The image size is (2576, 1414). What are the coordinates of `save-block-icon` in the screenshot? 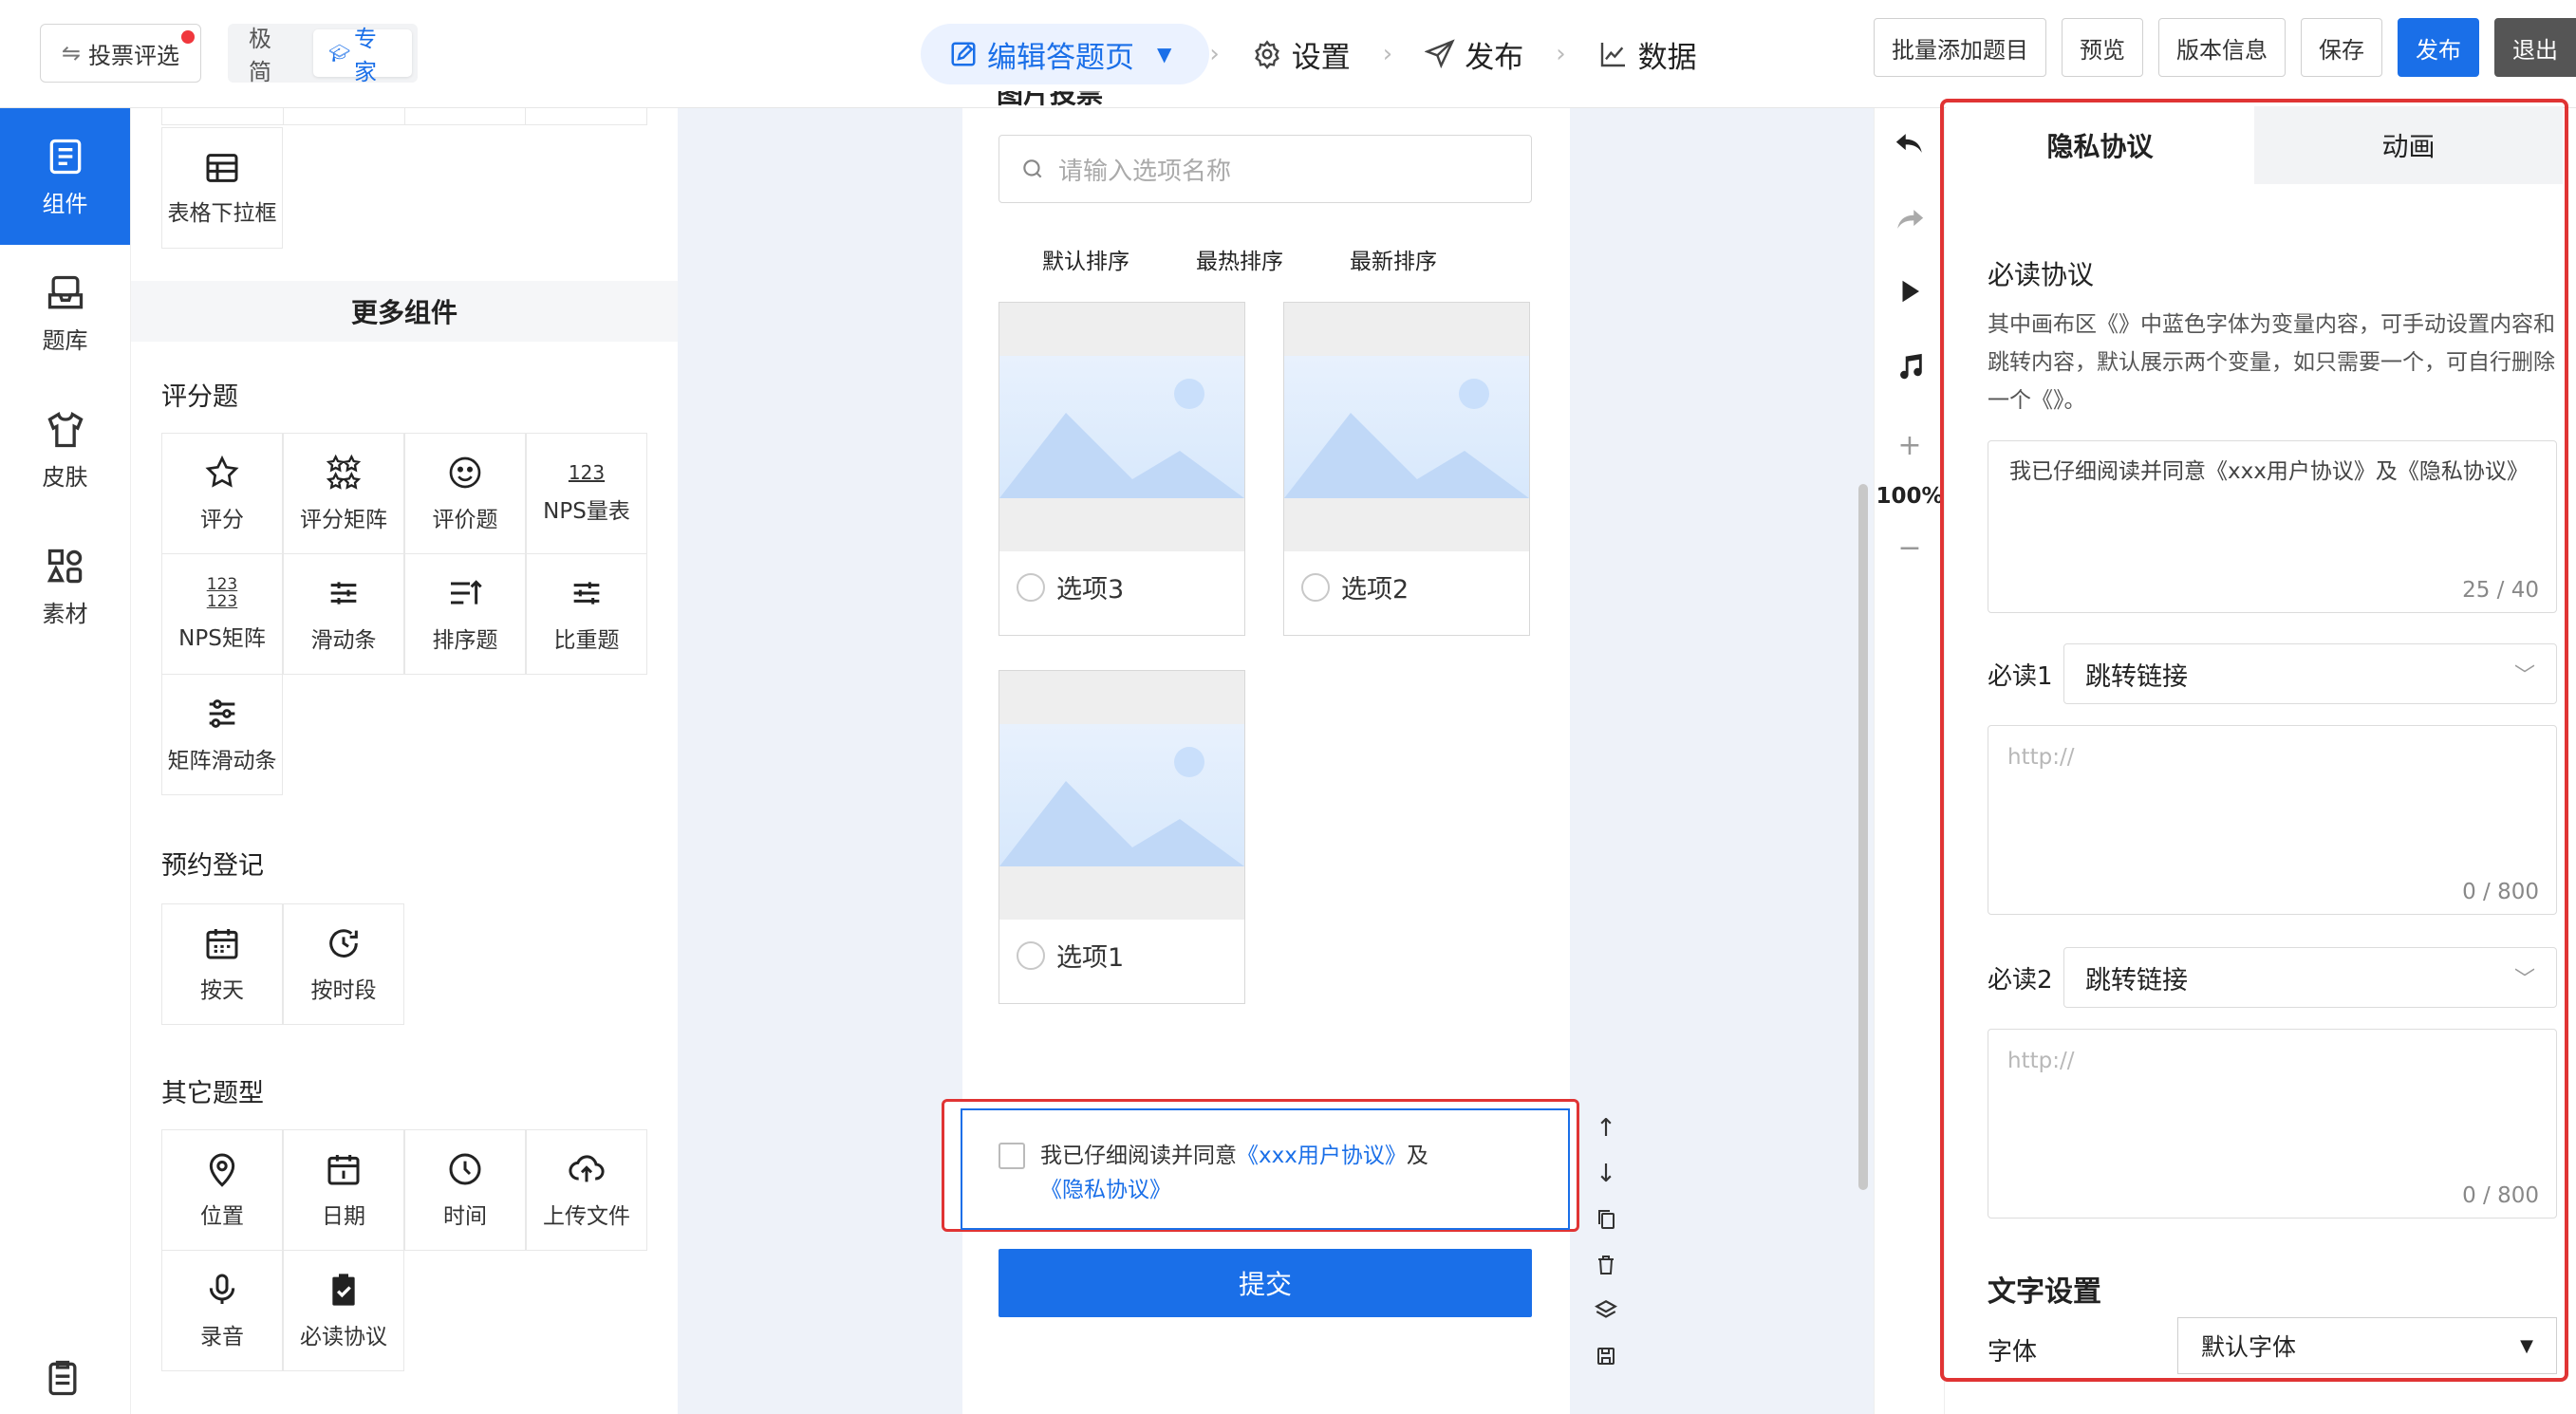 It's located at (1606, 1356).